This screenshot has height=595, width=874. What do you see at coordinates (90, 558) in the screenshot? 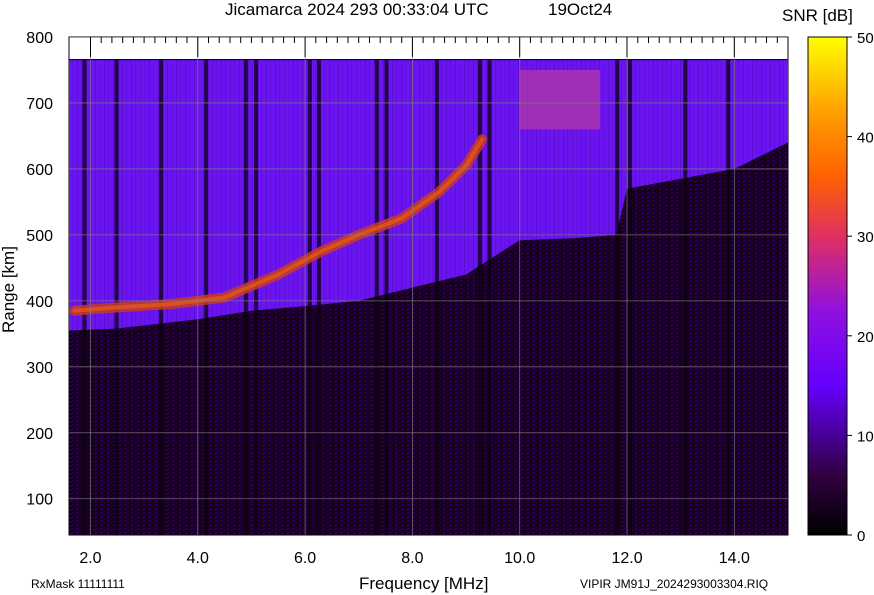
I see `x-tick-label: 2.0` at bounding box center [90, 558].